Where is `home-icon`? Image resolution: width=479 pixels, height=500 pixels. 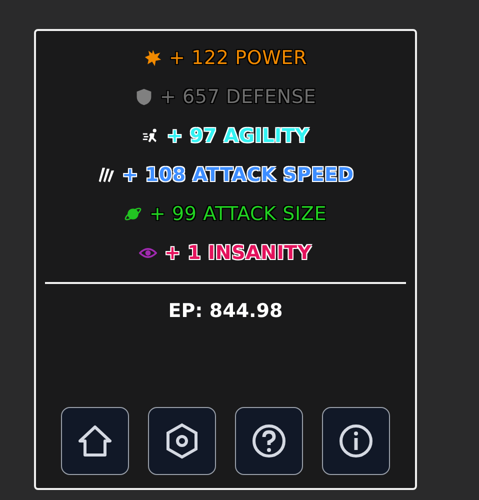 home-icon is located at coordinates (95, 441).